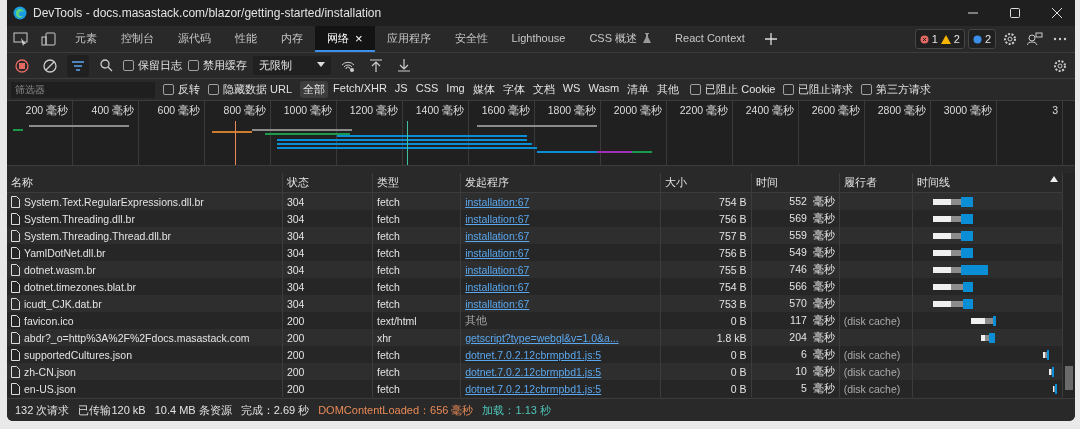 Image resolution: width=1080 pixels, height=429 pixels. I want to click on panel-tab: CSS 概述, so click(620, 39).